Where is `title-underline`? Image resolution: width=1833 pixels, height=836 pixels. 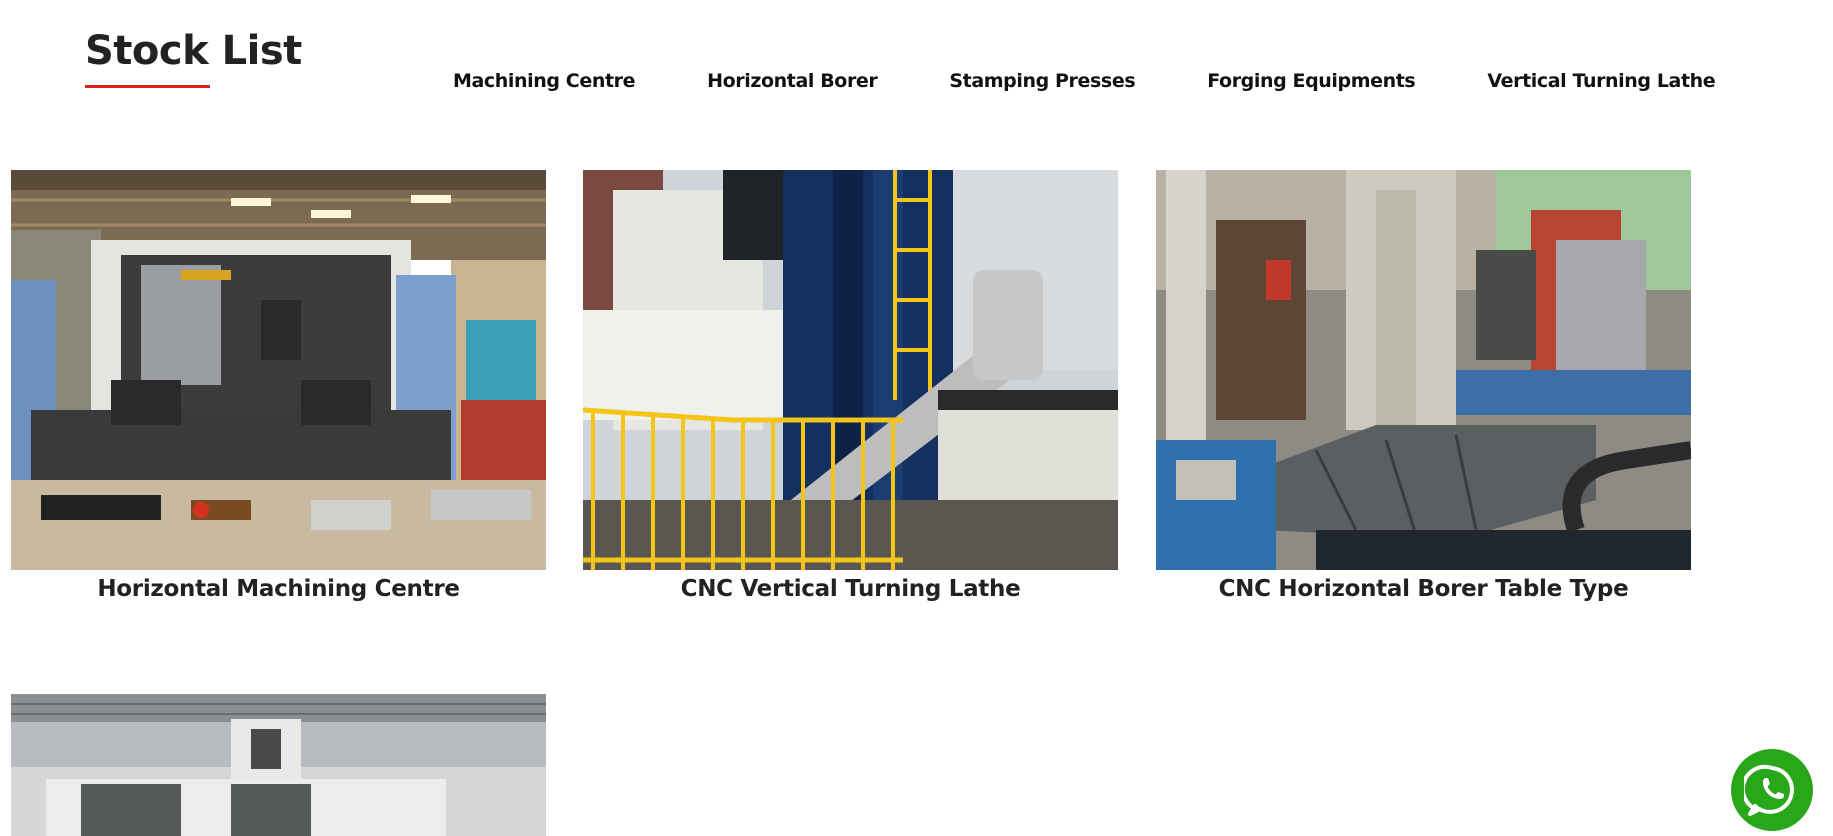 title-underline is located at coordinates (147, 86).